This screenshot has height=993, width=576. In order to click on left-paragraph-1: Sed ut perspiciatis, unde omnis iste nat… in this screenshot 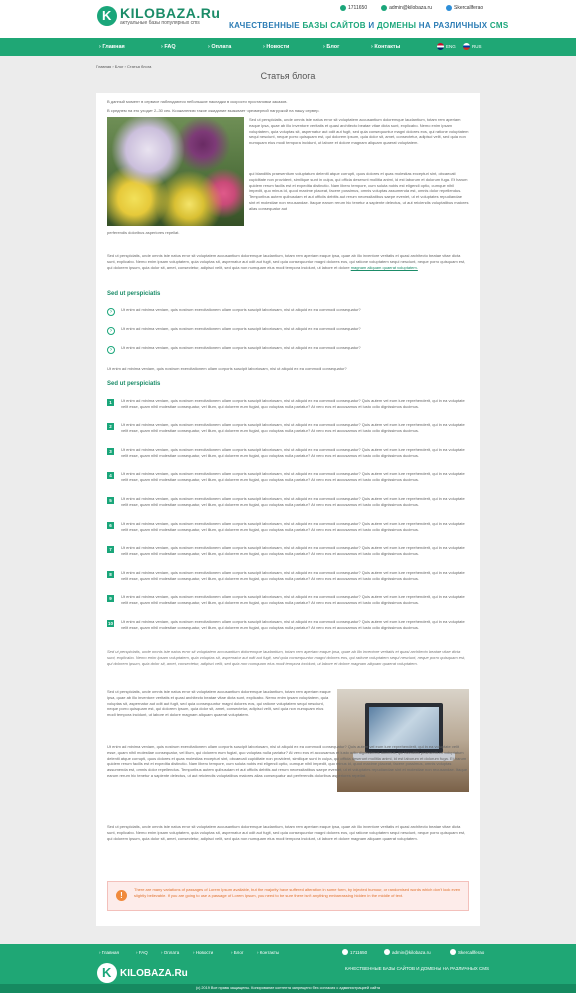, I will do `click(219, 703)`.